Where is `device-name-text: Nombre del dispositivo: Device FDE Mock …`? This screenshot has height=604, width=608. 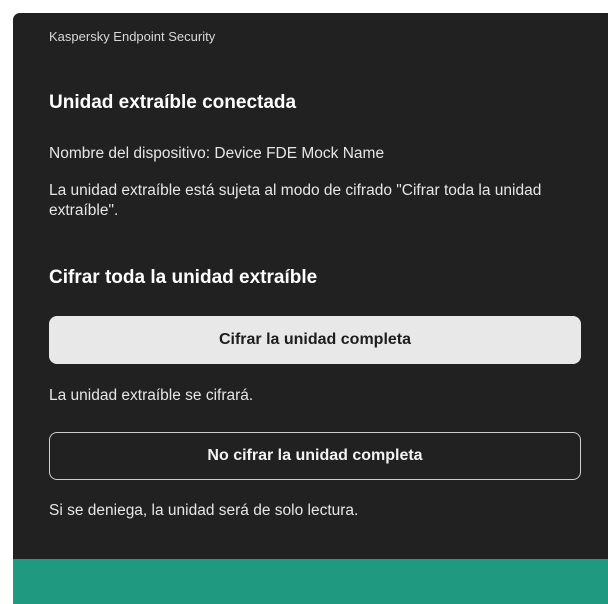 device-name-text: Nombre del dispositivo: Device FDE Mock … is located at coordinates (217, 153).